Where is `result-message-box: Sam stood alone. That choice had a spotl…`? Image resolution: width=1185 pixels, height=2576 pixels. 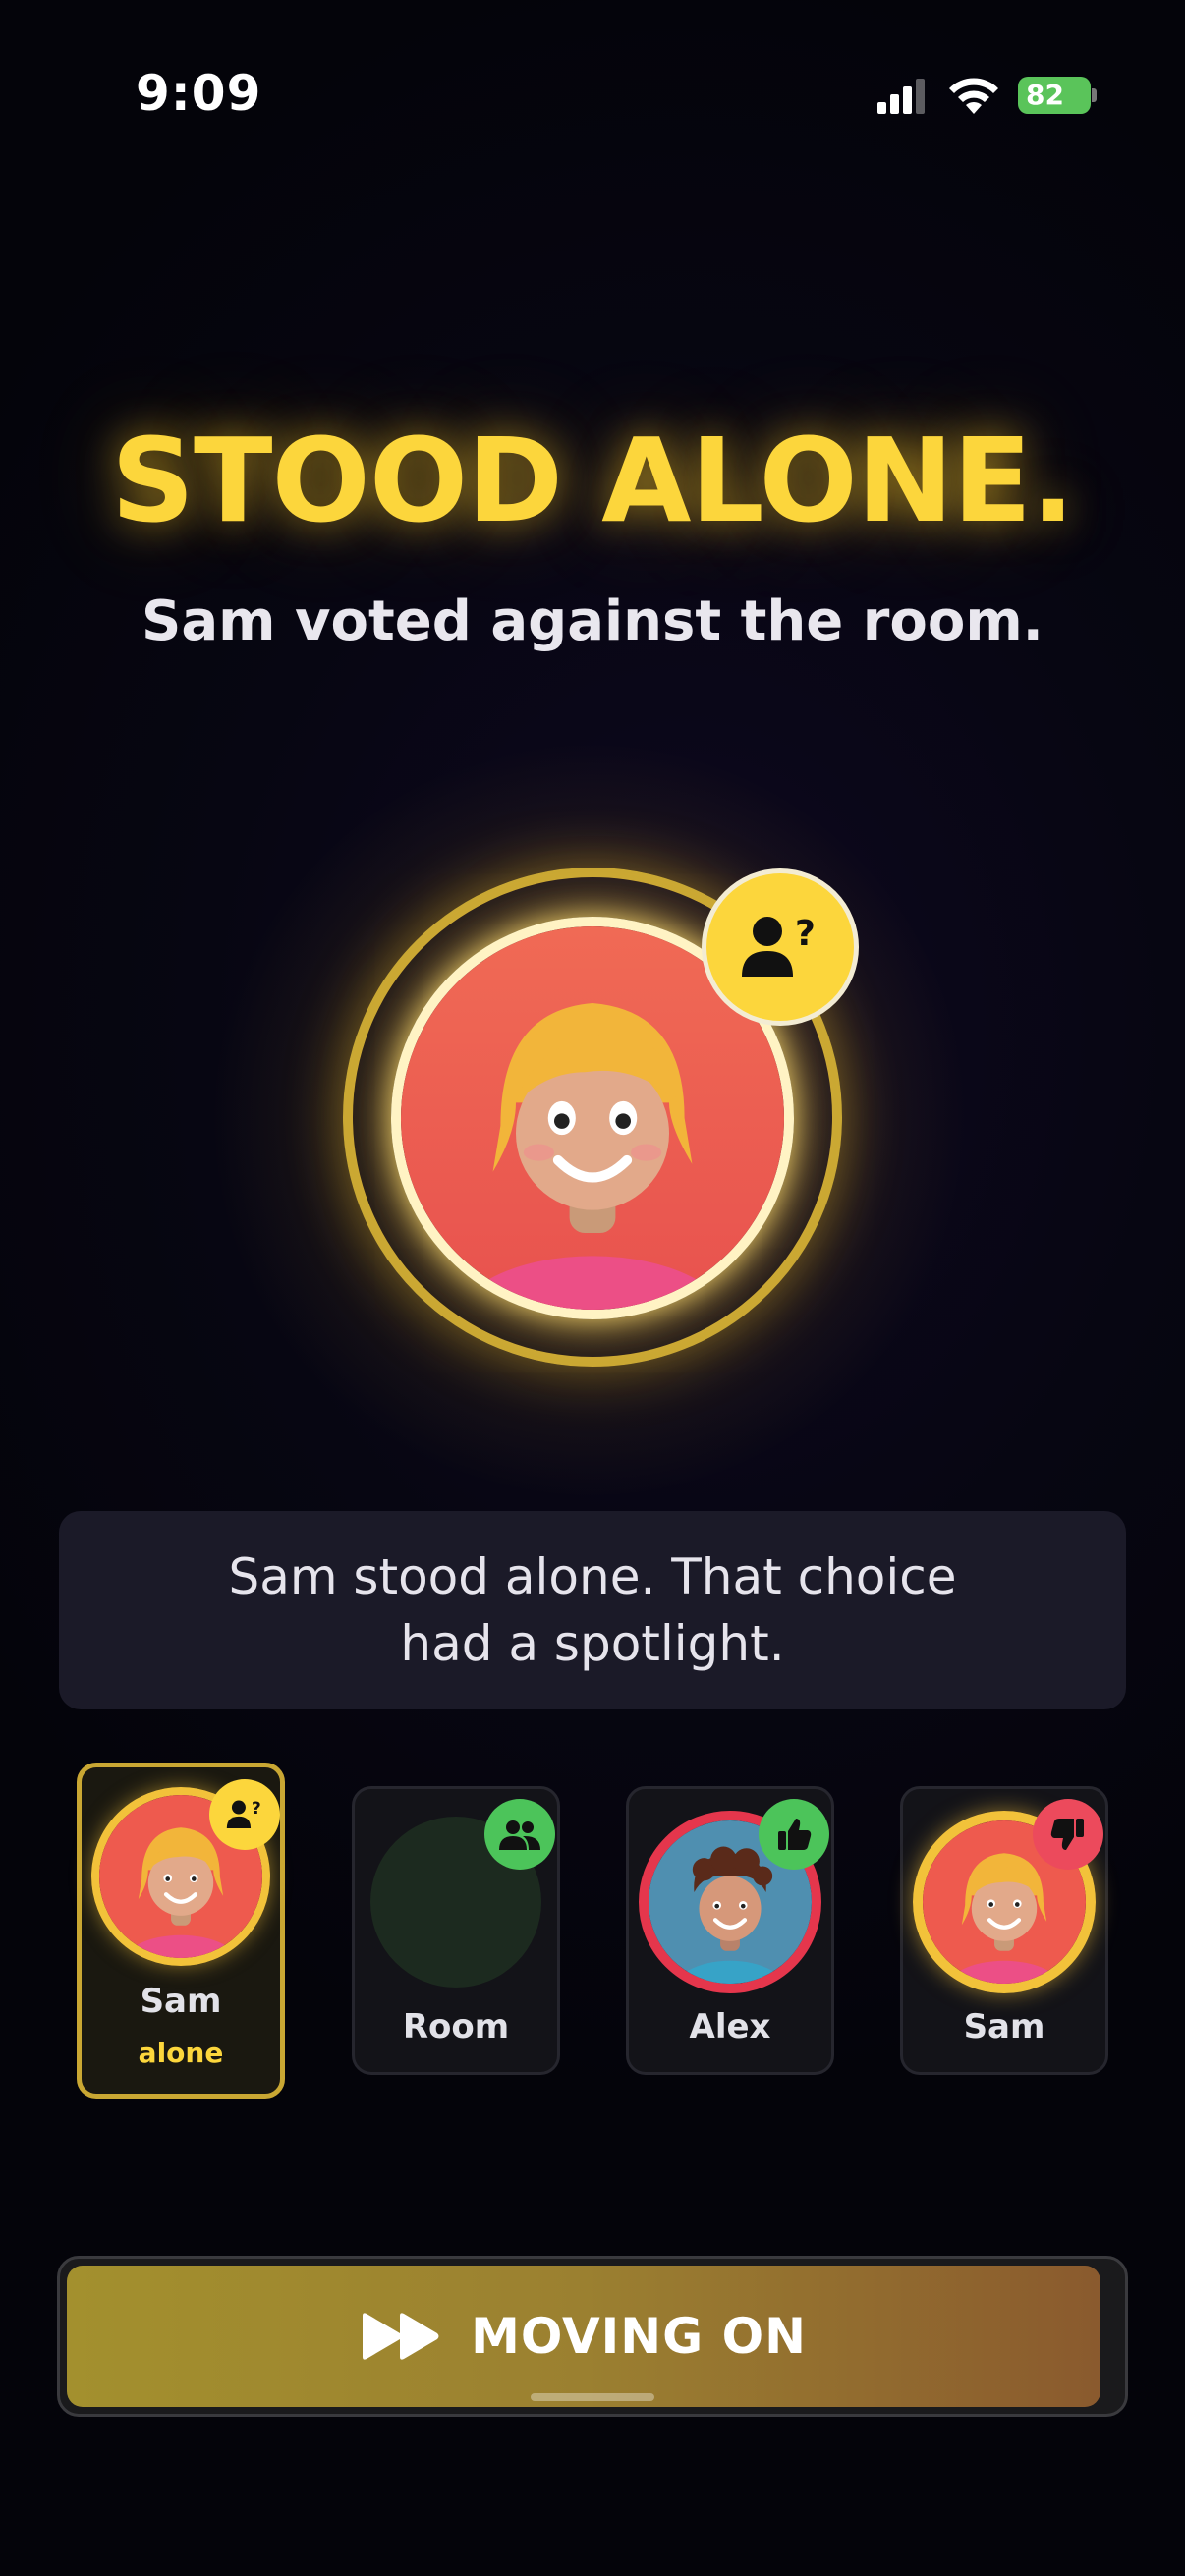
result-message-box: Sam stood alone. That choice had a spotl… is located at coordinates (592, 1610).